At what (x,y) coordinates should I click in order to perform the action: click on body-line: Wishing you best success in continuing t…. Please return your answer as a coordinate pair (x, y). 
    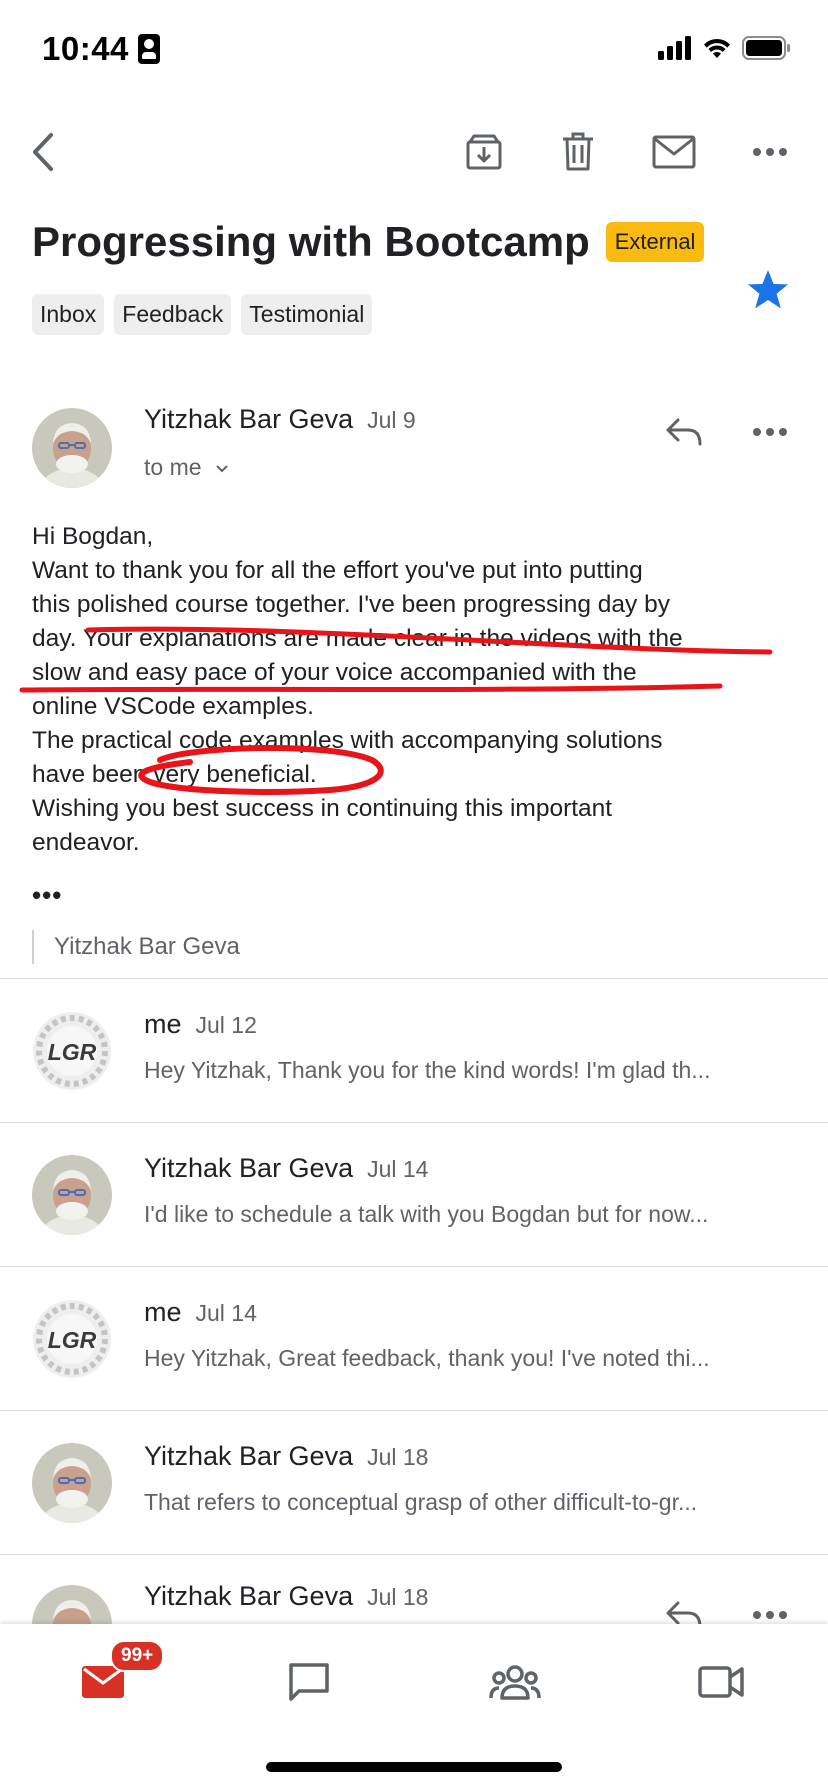
    Looking at the image, I should click on (322, 808).